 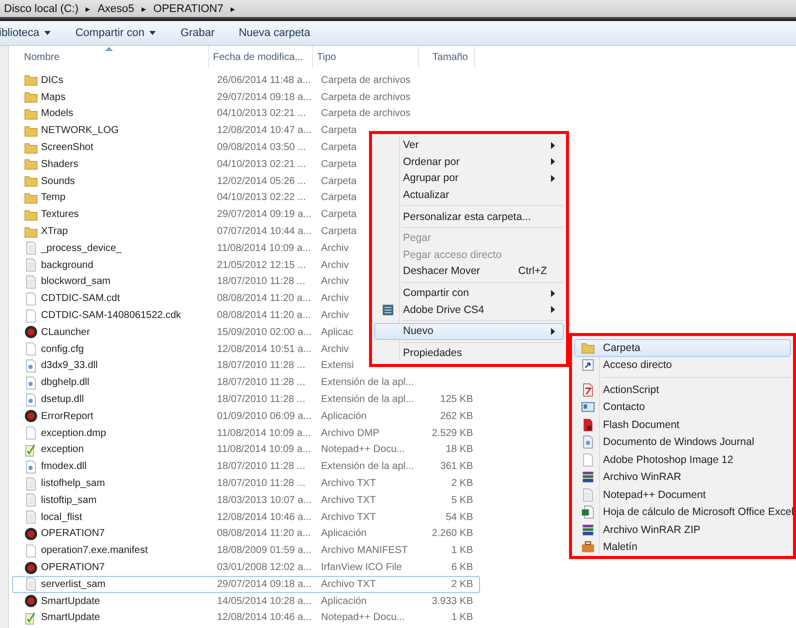 I want to click on menu-item: Ver, so click(x=469, y=145).